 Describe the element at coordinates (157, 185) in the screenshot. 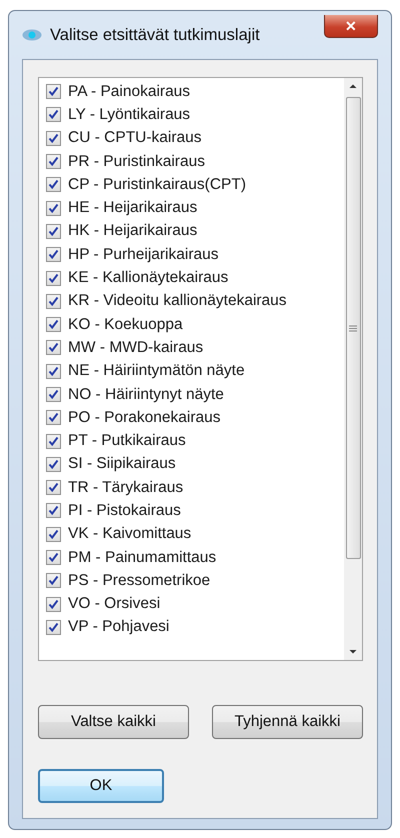

I see `checkbox-label: CP - Puristinkairaus(CPT)` at that location.